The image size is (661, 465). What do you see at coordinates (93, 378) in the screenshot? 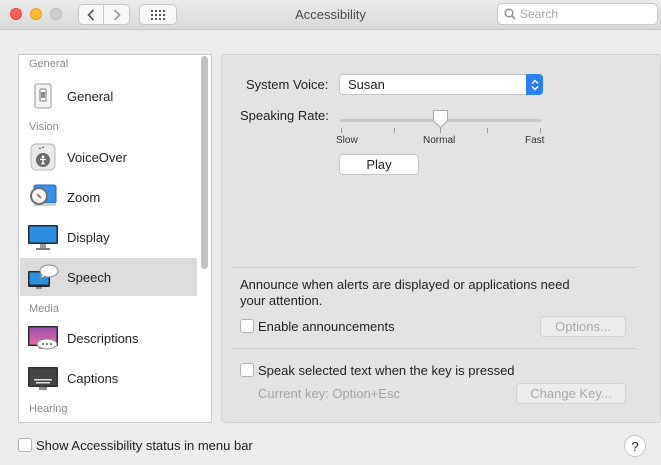
I see `sidebar-item-label: Captions` at bounding box center [93, 378].